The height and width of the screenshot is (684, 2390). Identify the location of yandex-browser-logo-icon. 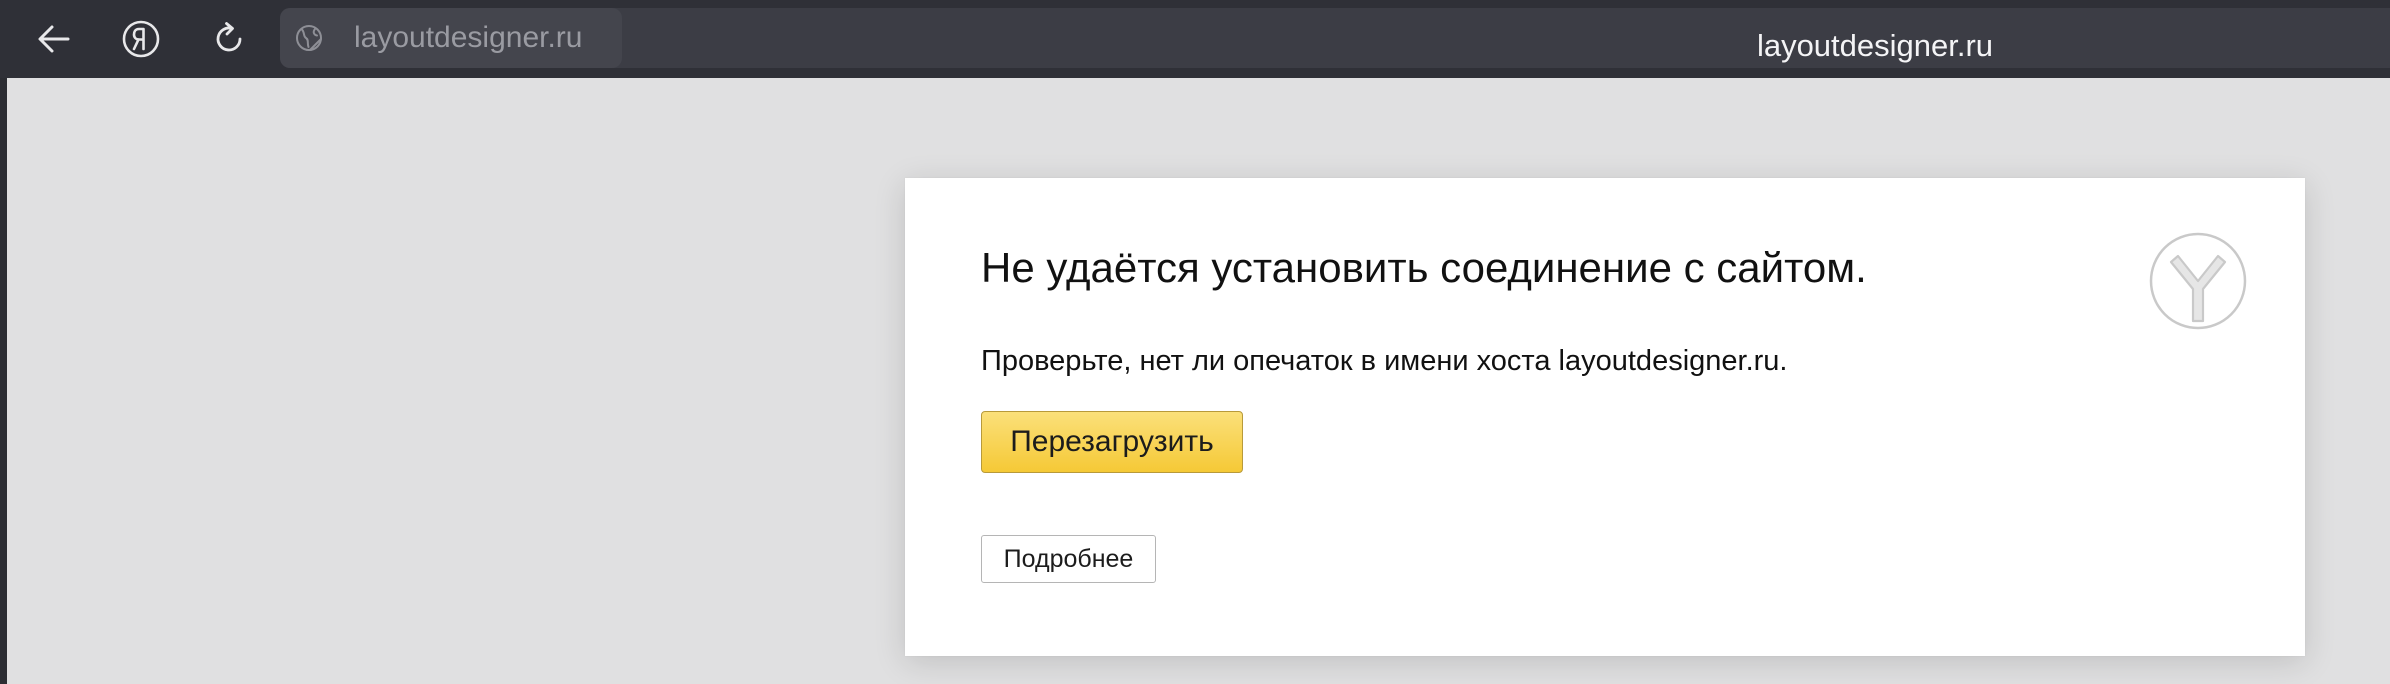
(2198, 281).